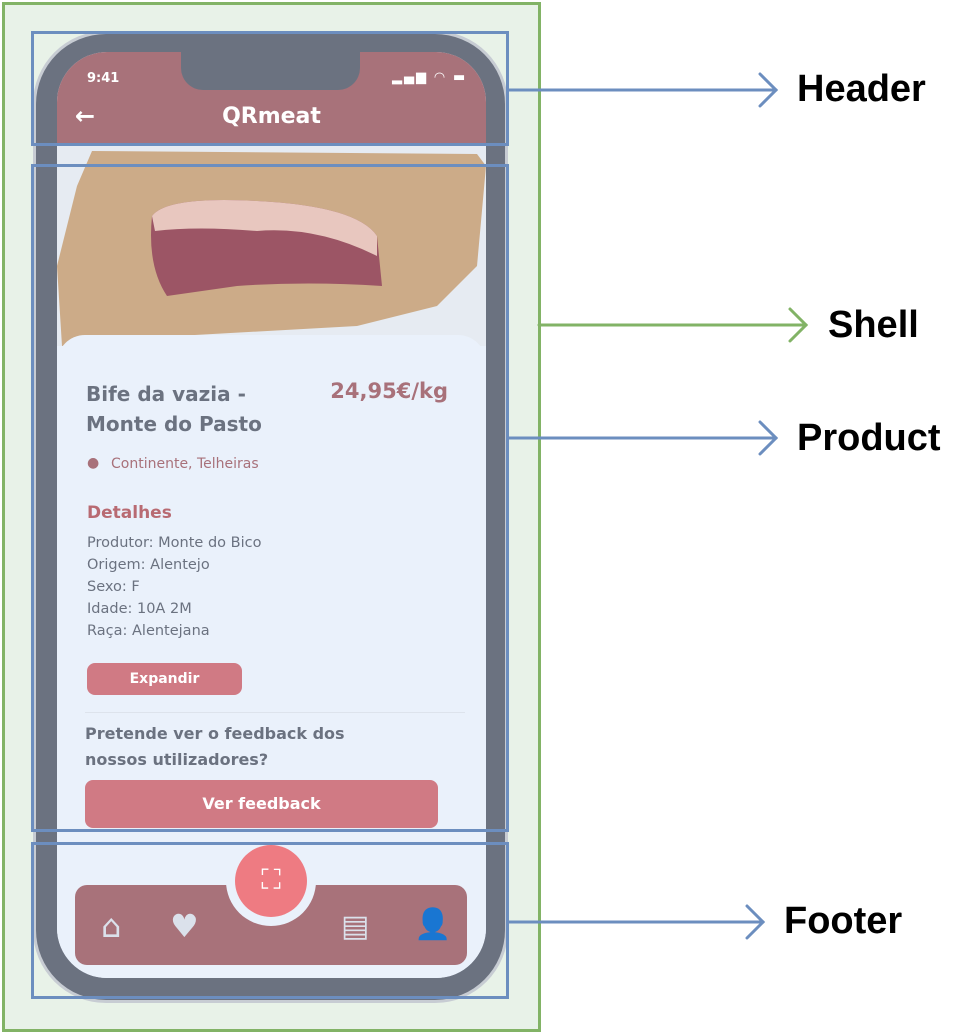 This screenshot has height=1032, width=953. Describe the element at coordinates (636, 922) in the screenshot. I see `footer-arrow` at that location.